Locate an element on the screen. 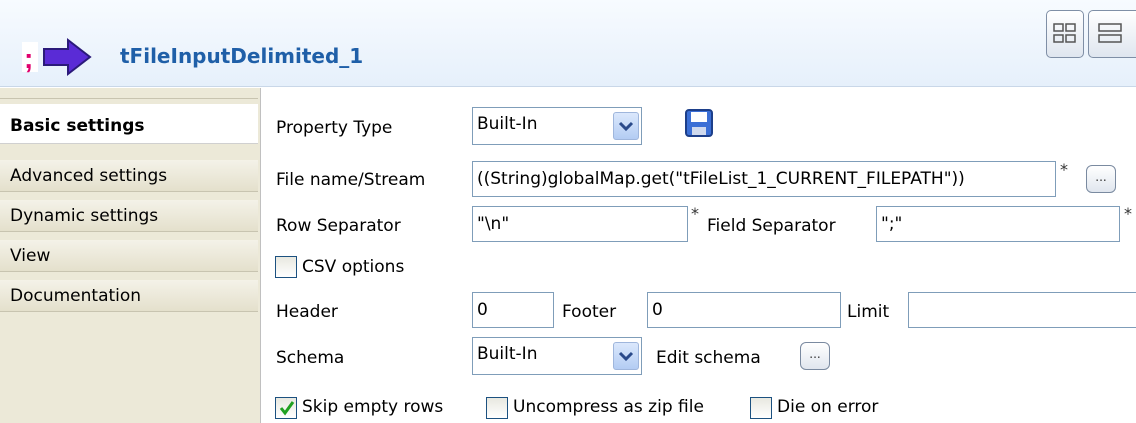 This screenshot has height=423, width=1136. arrow-delimited-icon: ; is located at coordinates (57, 57).